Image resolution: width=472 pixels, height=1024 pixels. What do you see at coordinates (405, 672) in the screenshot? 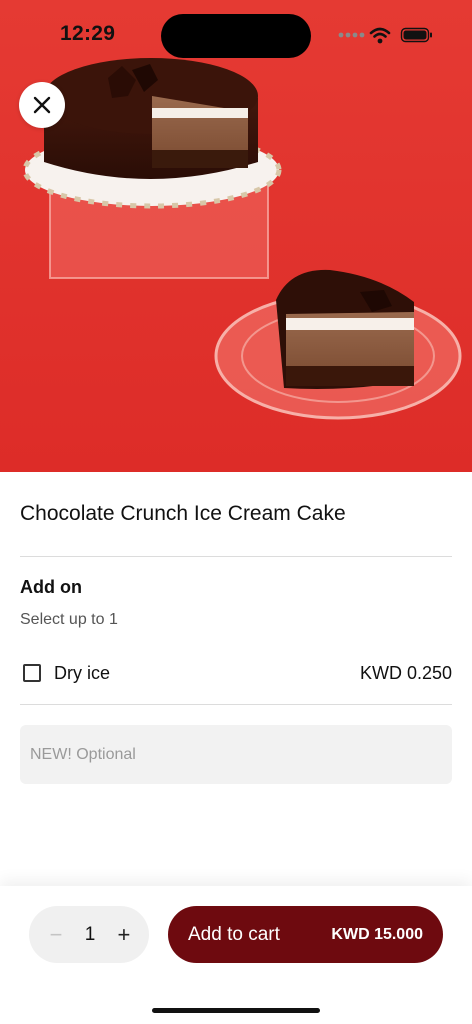
I see `addon-option-price: KWD 0.250` at bounding box center [405, 672].